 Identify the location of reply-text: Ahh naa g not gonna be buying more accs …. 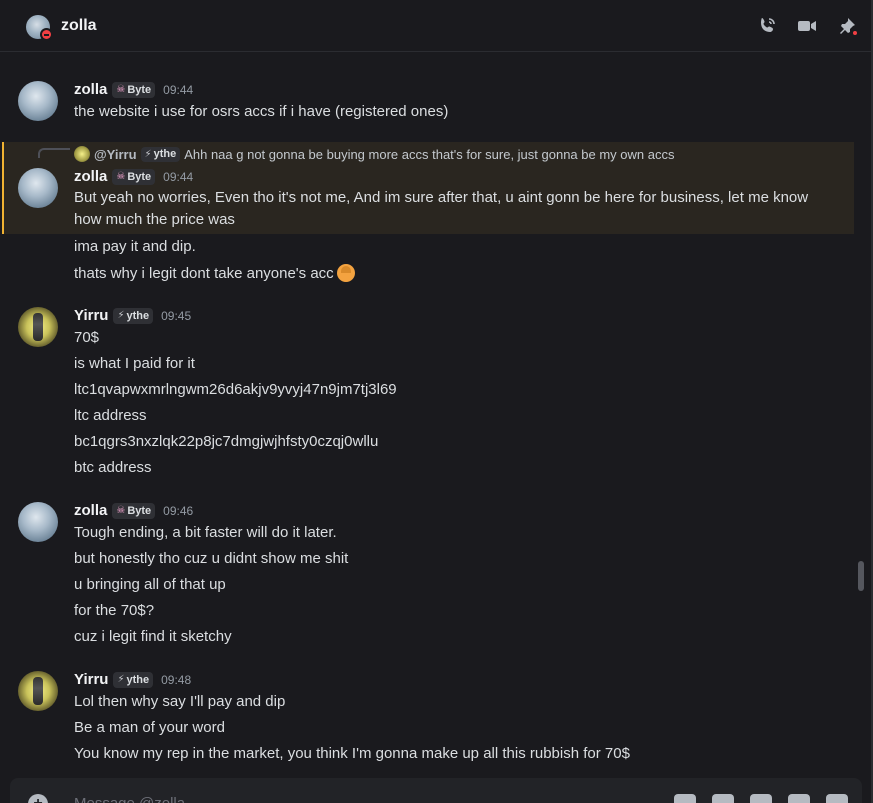
(429, 154).